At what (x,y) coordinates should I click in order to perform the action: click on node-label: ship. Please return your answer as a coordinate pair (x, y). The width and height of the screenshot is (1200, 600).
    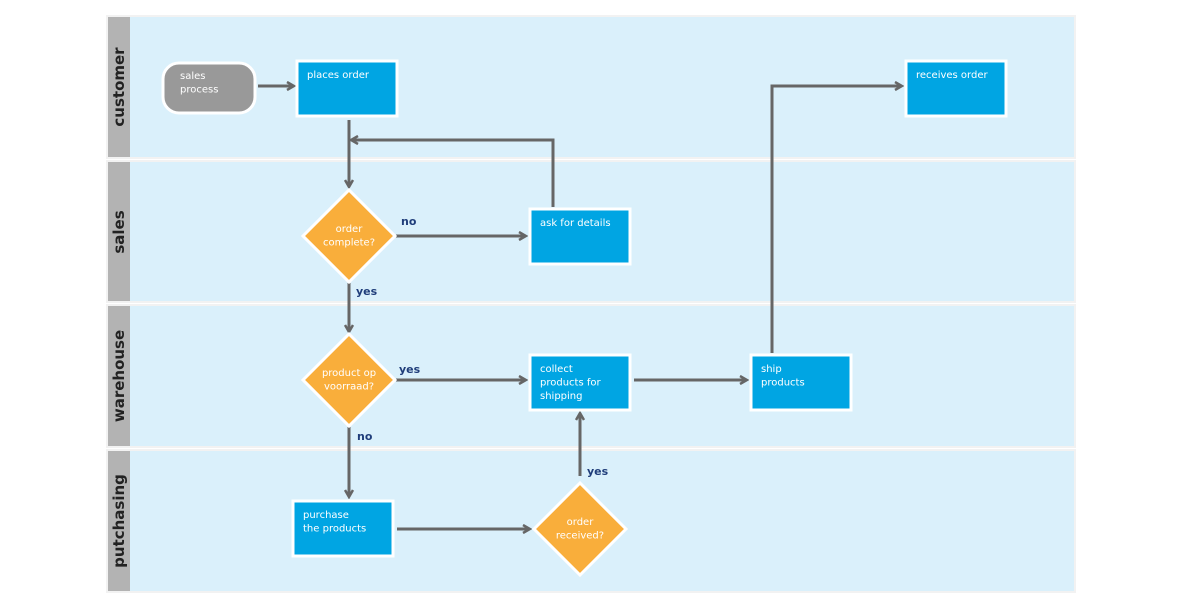
    Looking at the image, I should click on (771, 369).